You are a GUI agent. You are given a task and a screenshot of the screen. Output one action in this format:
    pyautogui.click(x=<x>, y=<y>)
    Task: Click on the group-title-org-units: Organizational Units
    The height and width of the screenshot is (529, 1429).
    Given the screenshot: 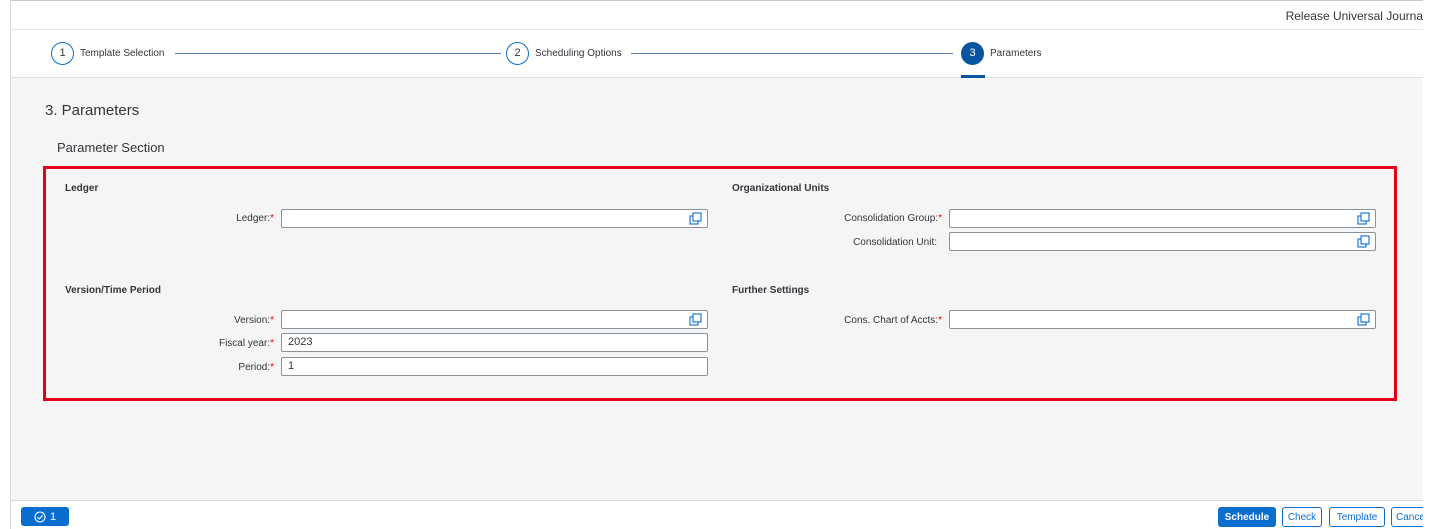 What is the action you would take?
    pyautogui.click(x=781, y=188)
    